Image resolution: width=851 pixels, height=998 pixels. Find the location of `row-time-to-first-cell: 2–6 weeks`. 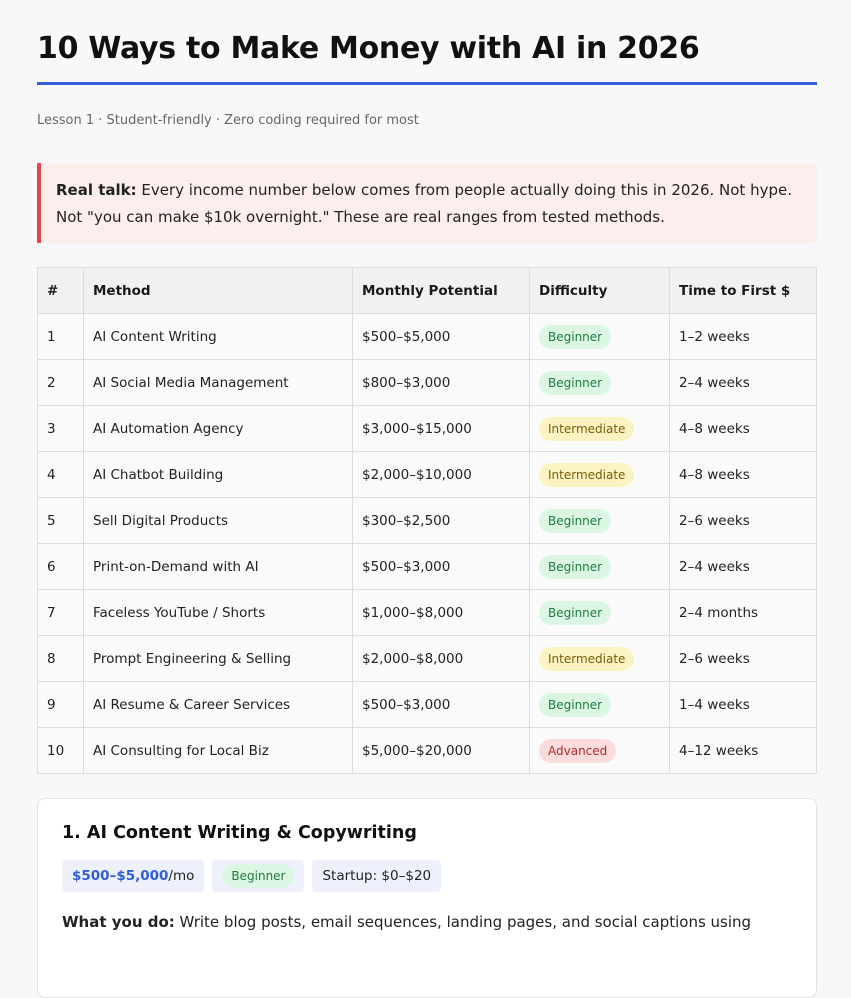

row-time-to-first-cell: 2–6 weeks is located at coordinates (743, 520).